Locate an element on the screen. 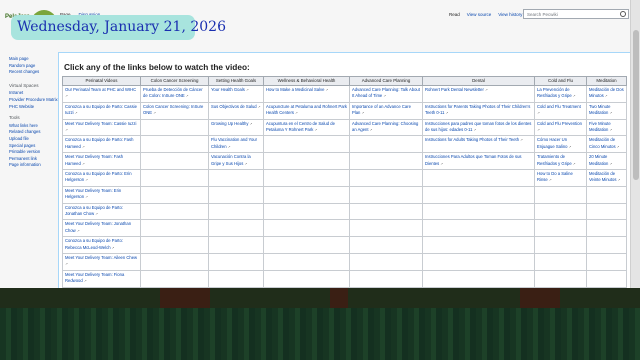 The width and height of the screenshot is (640, 360). scrollbar is located at coordinates (635, 144).